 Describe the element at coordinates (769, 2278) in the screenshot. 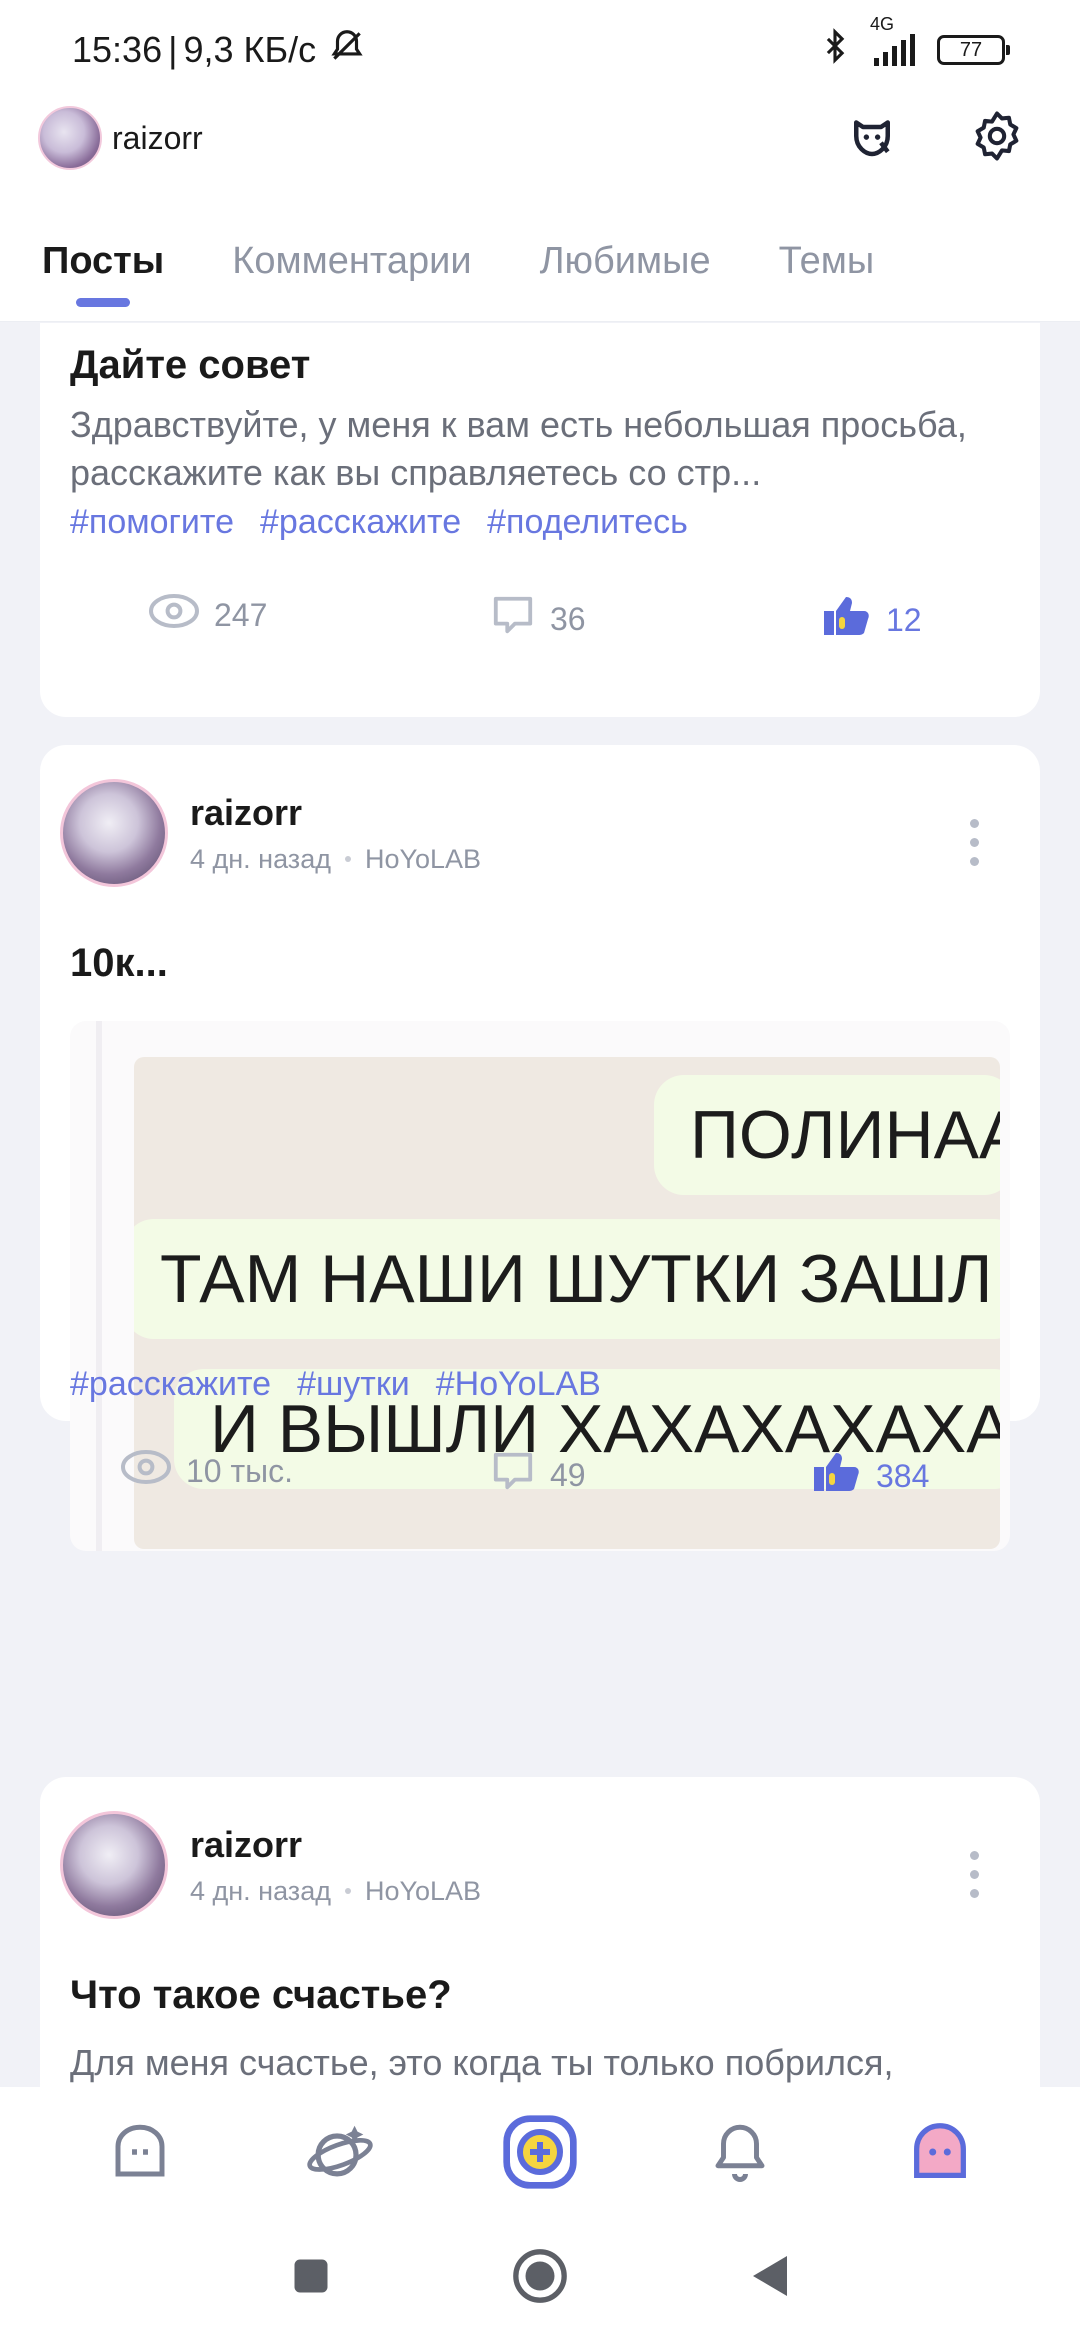

I see `back-triangle-icon` at that location.